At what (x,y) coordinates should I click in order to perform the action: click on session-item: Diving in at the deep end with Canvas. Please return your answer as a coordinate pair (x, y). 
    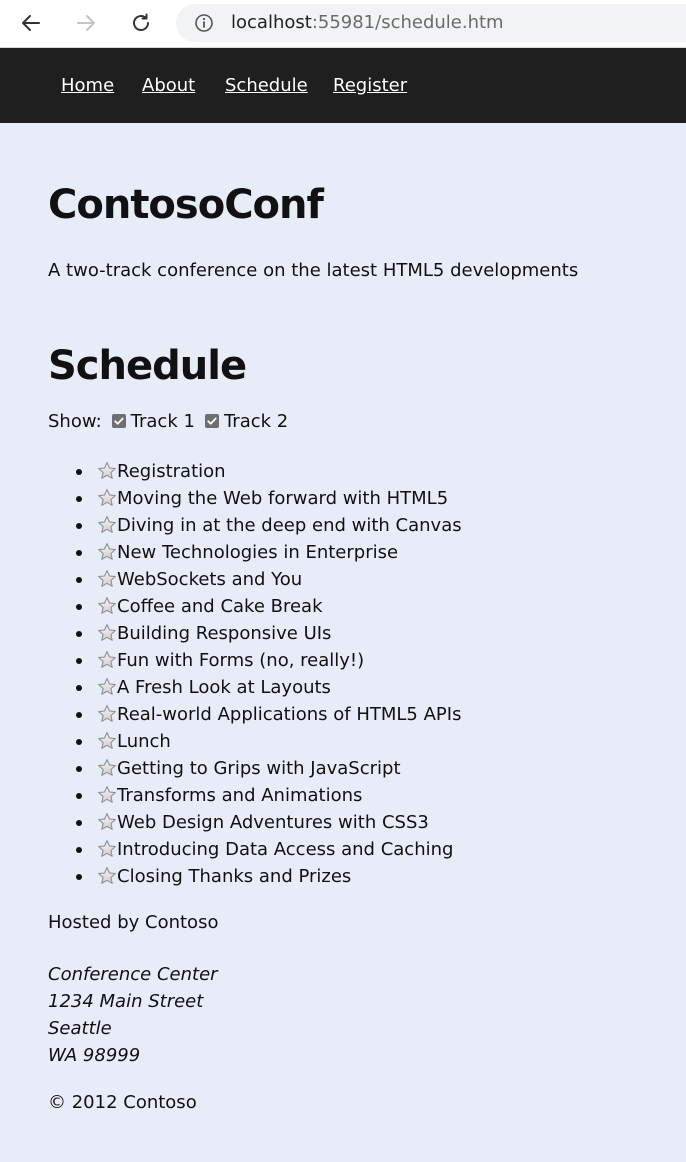
    Looking at the image, I should click on (348, 525).